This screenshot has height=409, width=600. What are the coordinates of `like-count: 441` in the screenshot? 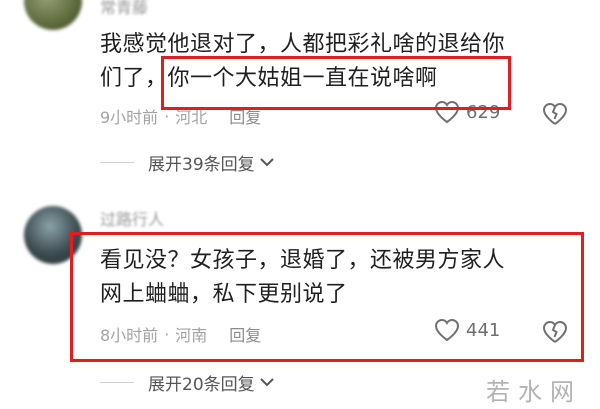 It's located at (483, 330).